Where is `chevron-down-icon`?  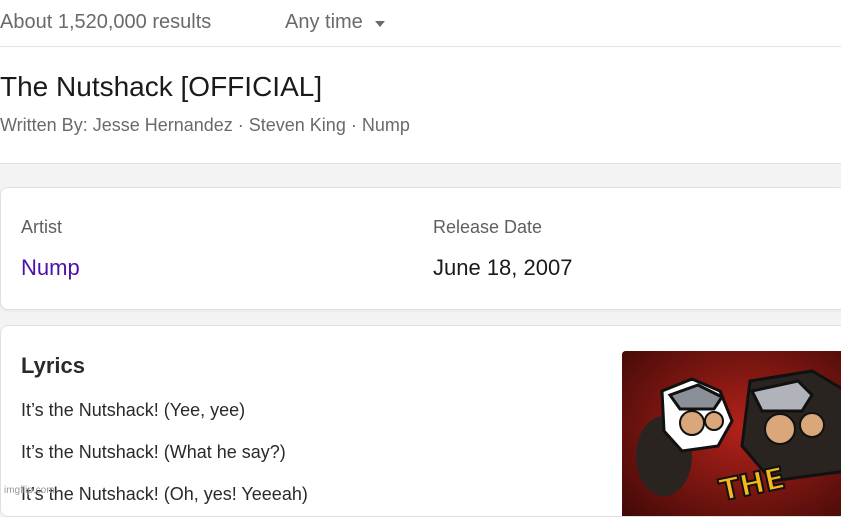
chevron-down-icon is located at coordinates (379, 23).